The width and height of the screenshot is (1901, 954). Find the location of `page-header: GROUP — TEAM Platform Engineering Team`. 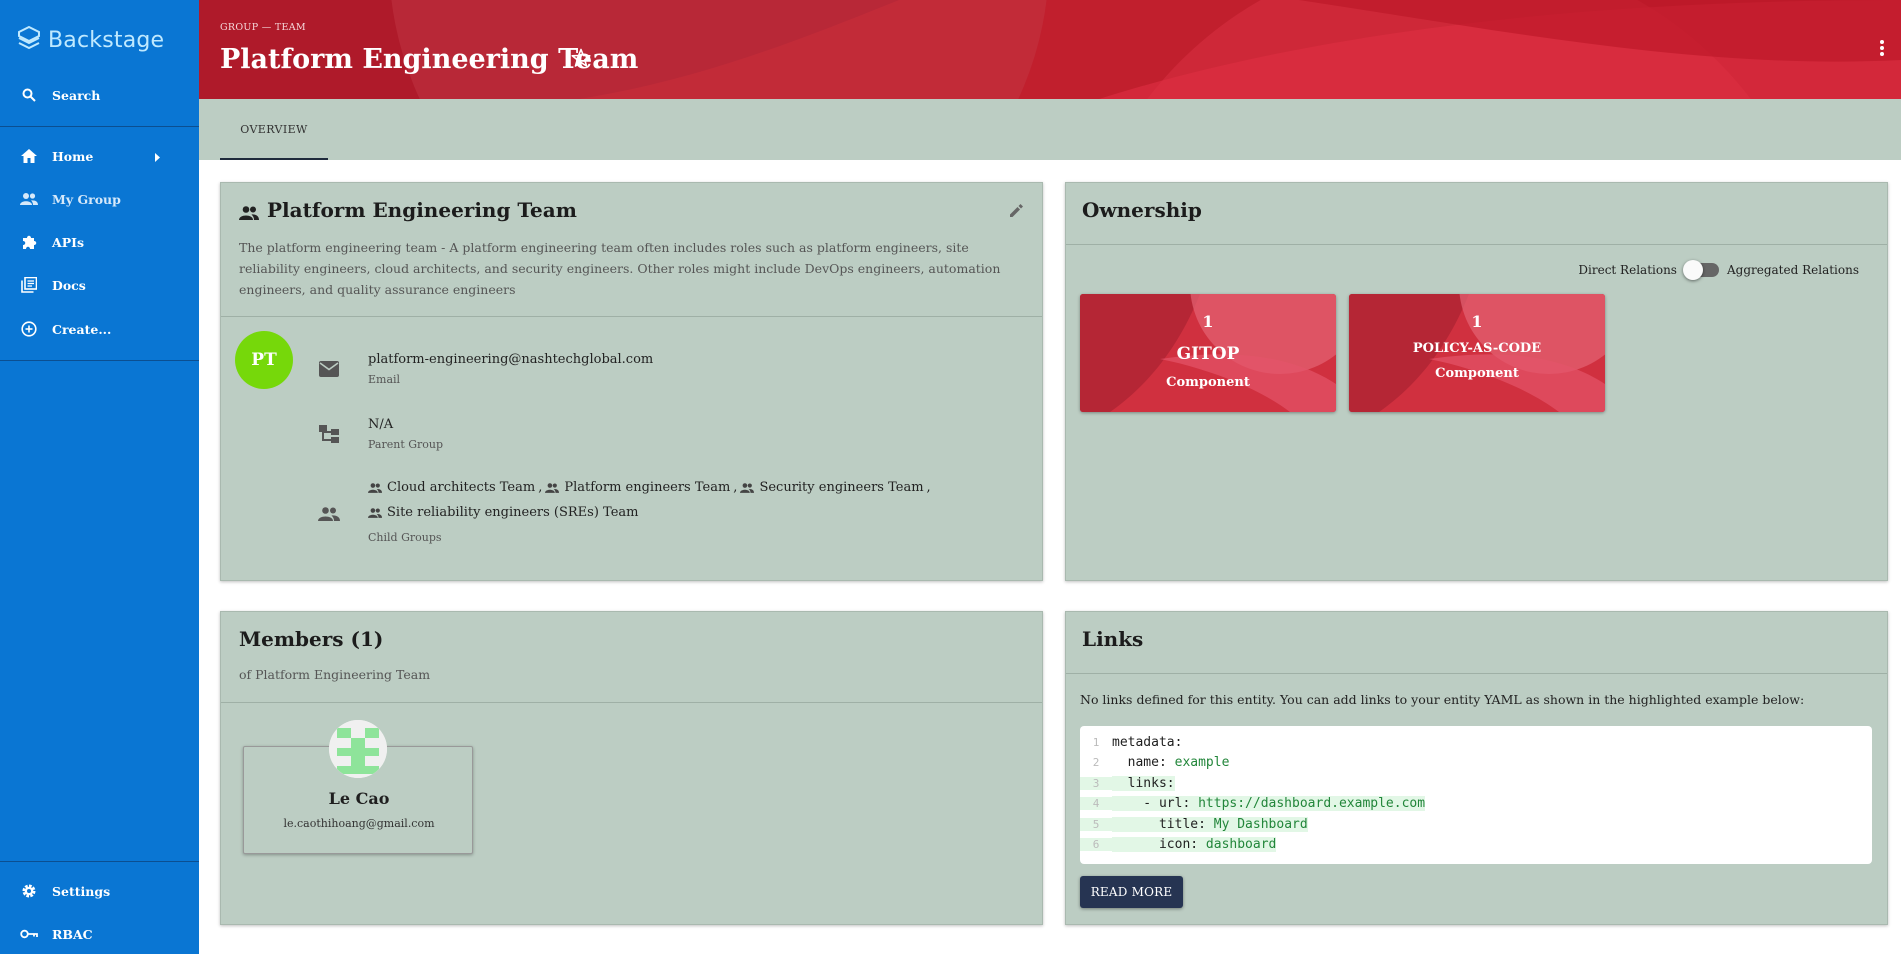

page-header: GROUP — TEAM Platform Engineering Team is located at coordinates (1050, 49).